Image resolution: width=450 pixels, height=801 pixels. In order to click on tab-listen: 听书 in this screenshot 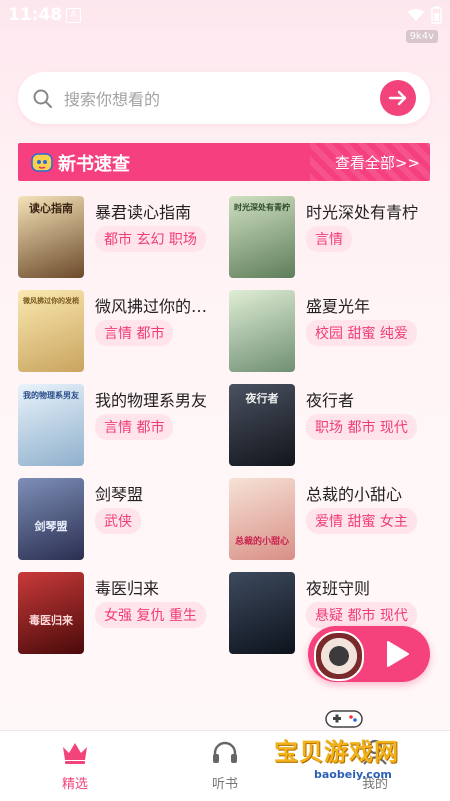, I will do `click(225, 765)`.